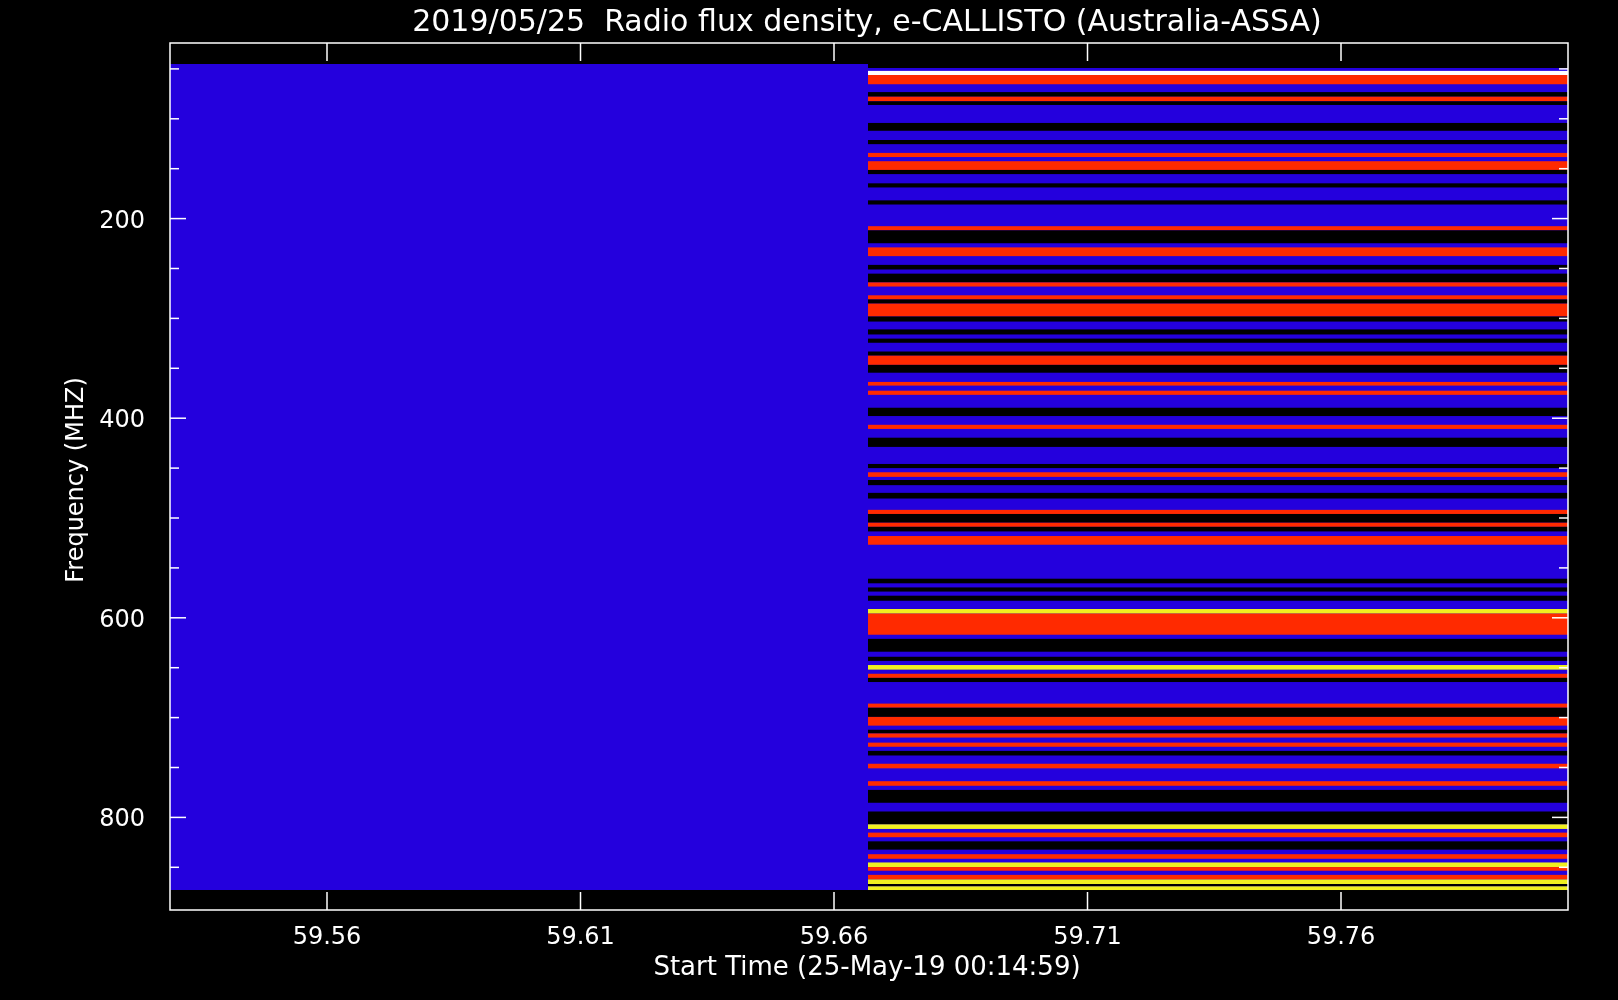 This screenshot has width=1618, height=1000. I want to click on x-tick-label: 59.76, so click(1341, 936).